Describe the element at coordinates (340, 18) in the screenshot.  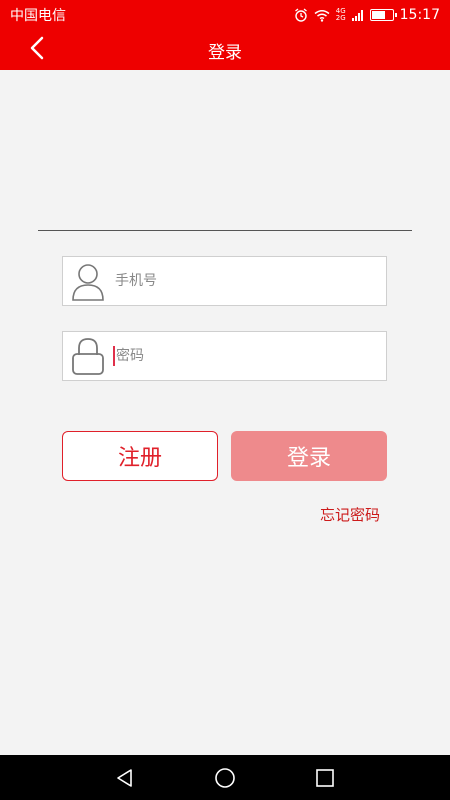
I see `network-bottom-label: 2G` at that location.